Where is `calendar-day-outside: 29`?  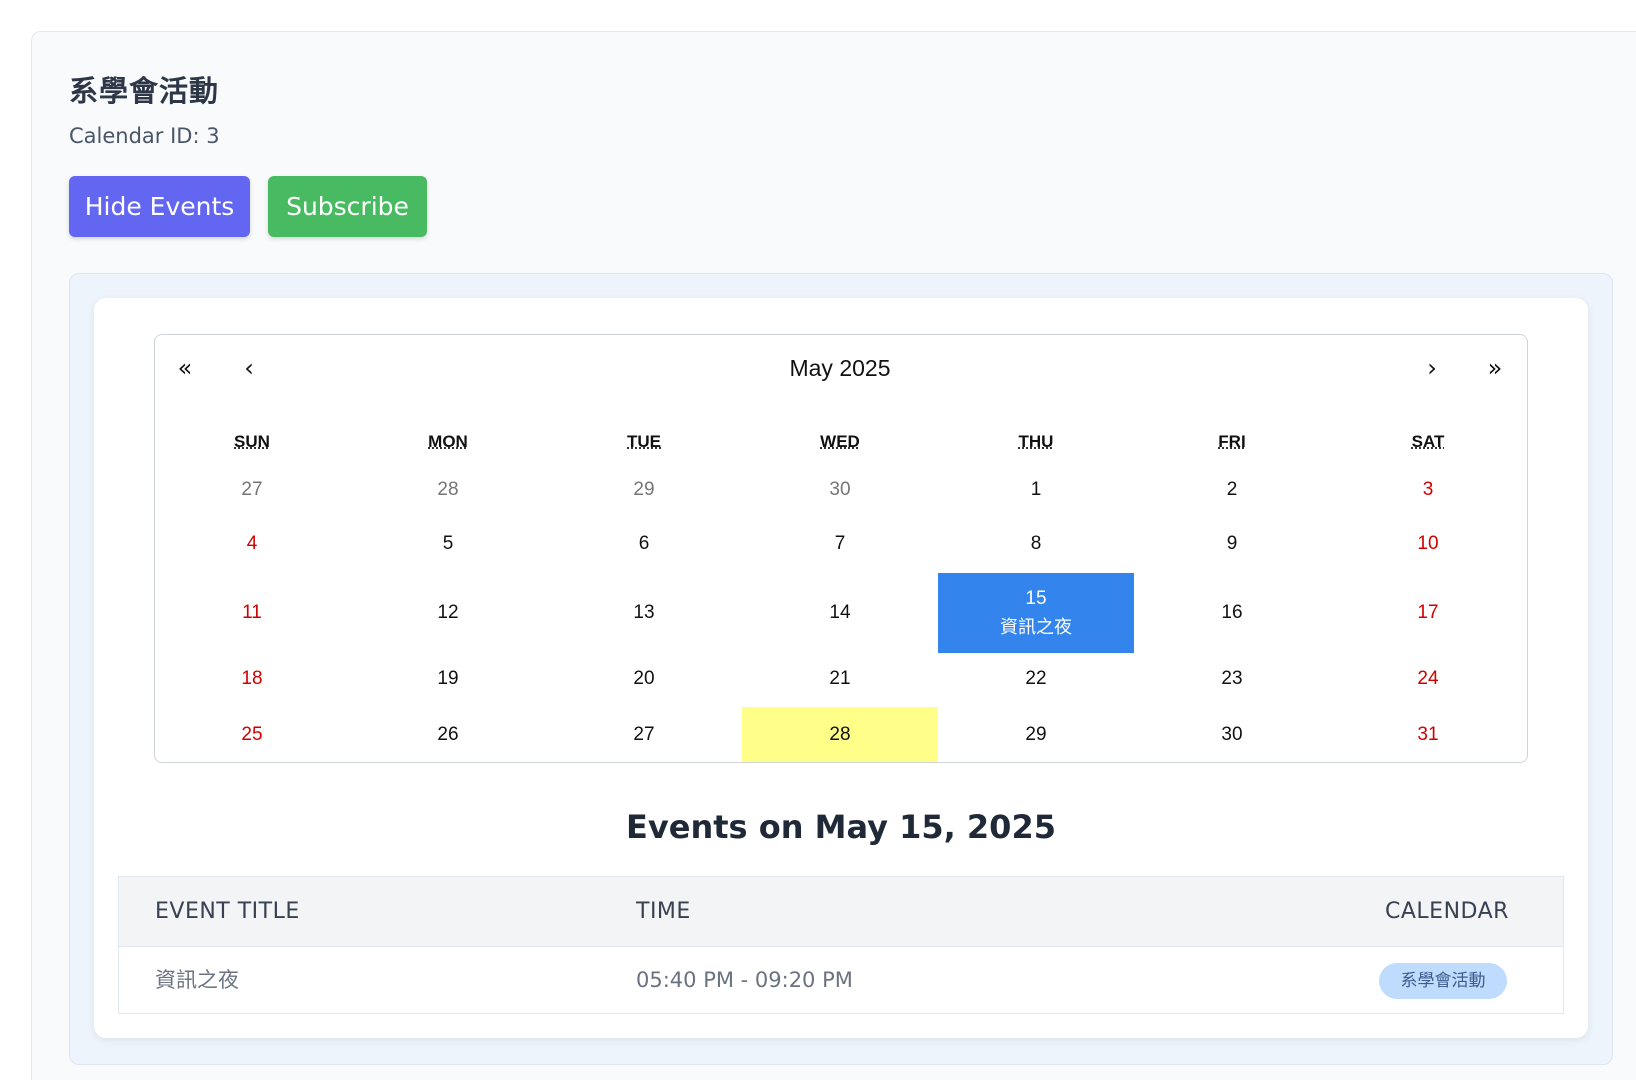 calendar-day-outside: 29 is located at coordinates (644, 490).